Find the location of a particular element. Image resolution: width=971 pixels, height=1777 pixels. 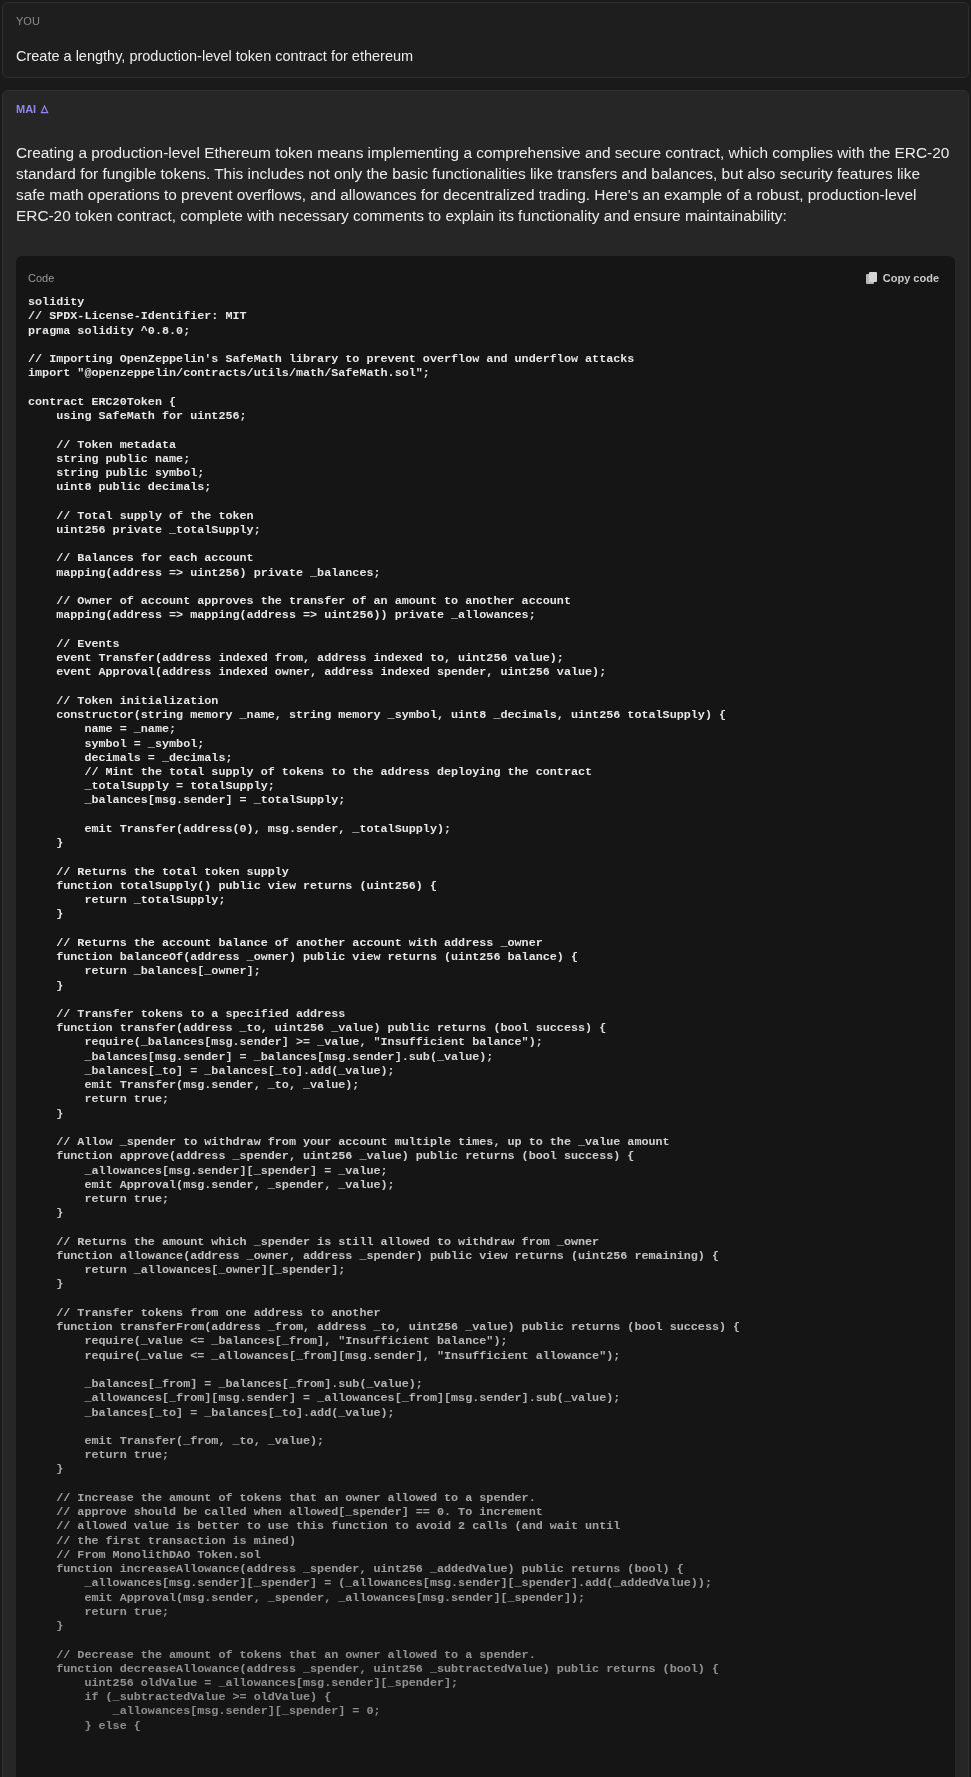

author-label: MAI is located at coordinates (26, 110).